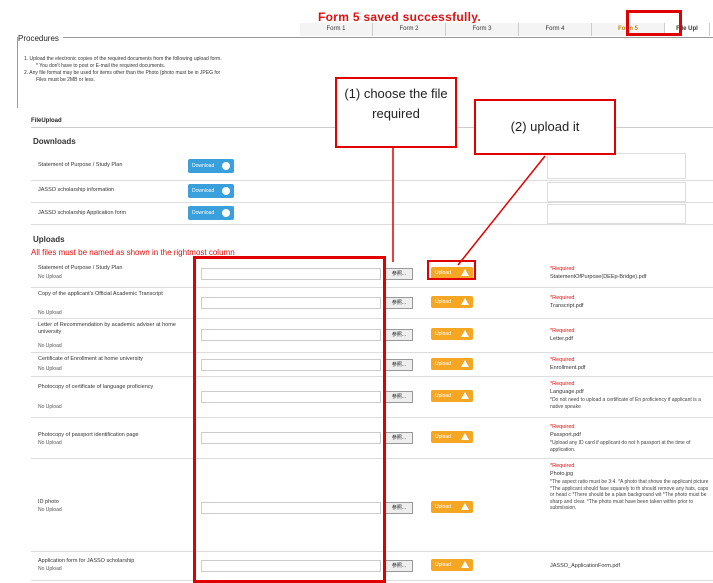 The width and height of the screenshot is (713, 583). What do you see at coordinates (501, 210) in the screenshot?
I see `callout-line-upload` at bounding box center [501, 210].